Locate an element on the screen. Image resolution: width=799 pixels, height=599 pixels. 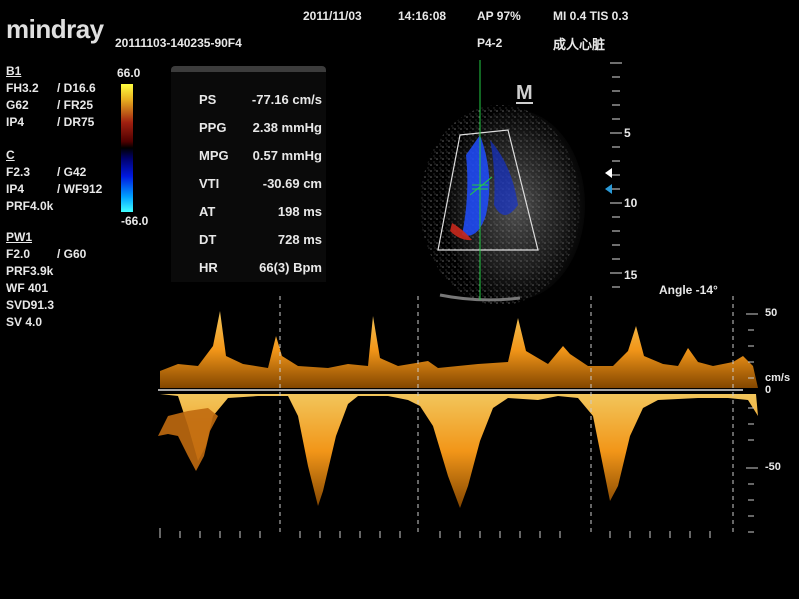
c-param: / WF912 is located at coordinates (80, 189).